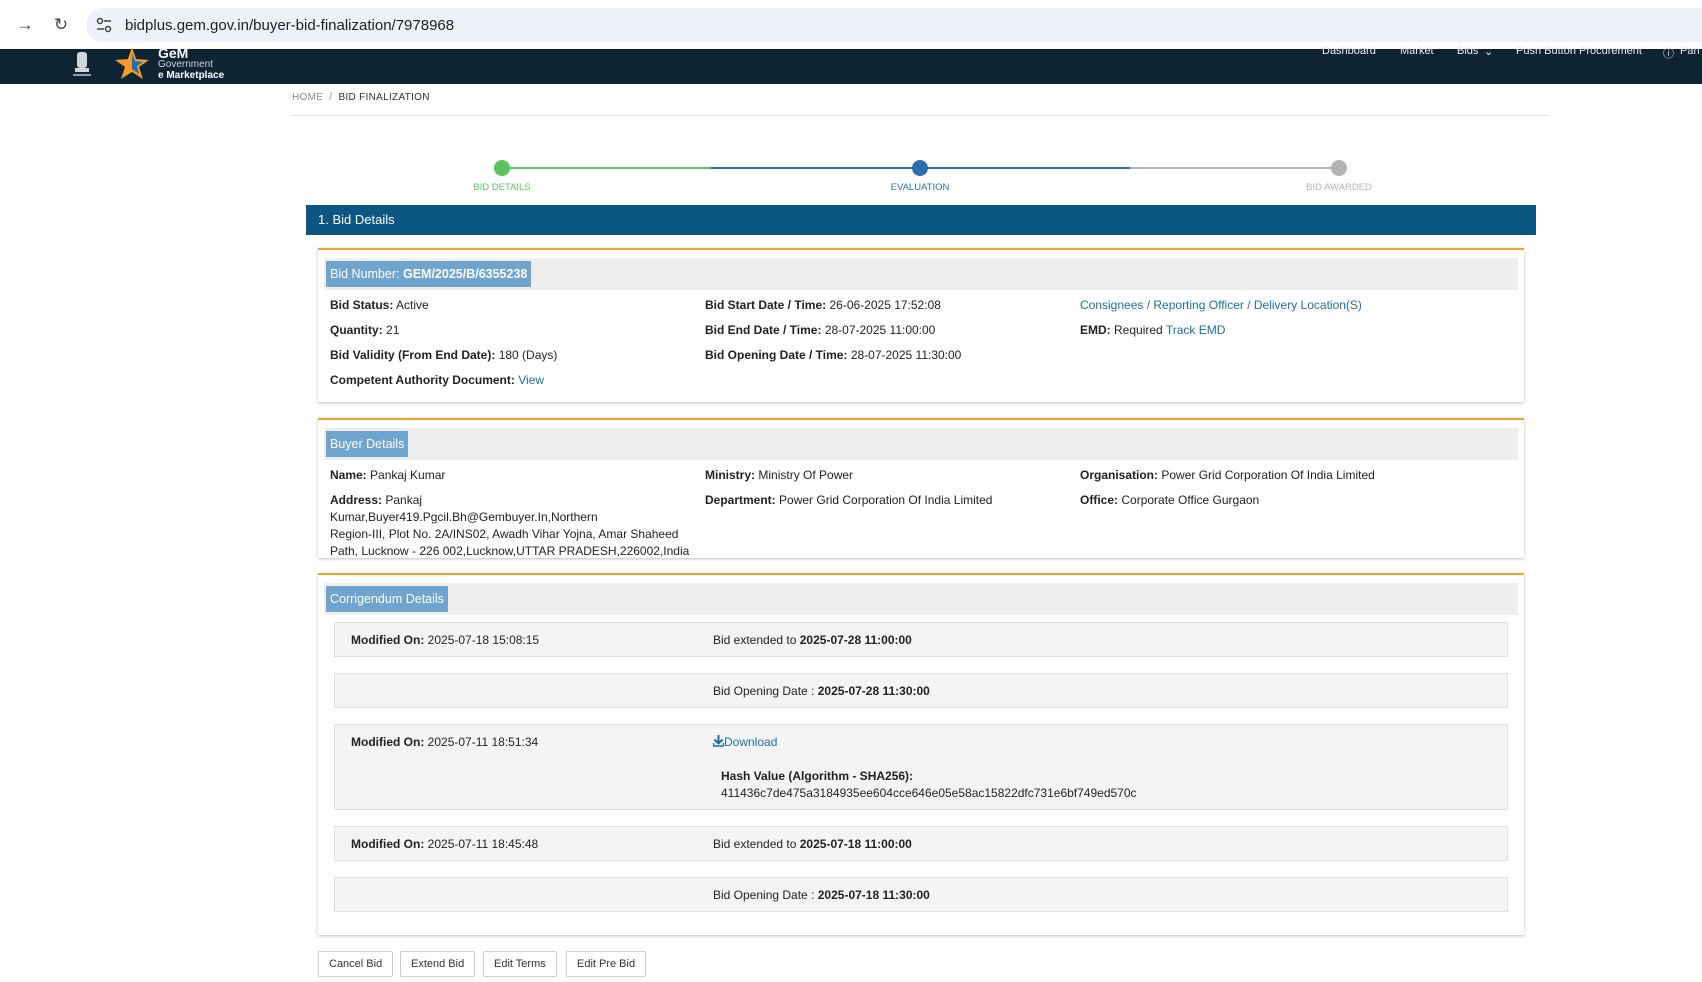 The height and width of the screenshot is (982, 1702). Describe the element at coordinates (718, 741) in the screenshot. I see `download-icon` at that location.